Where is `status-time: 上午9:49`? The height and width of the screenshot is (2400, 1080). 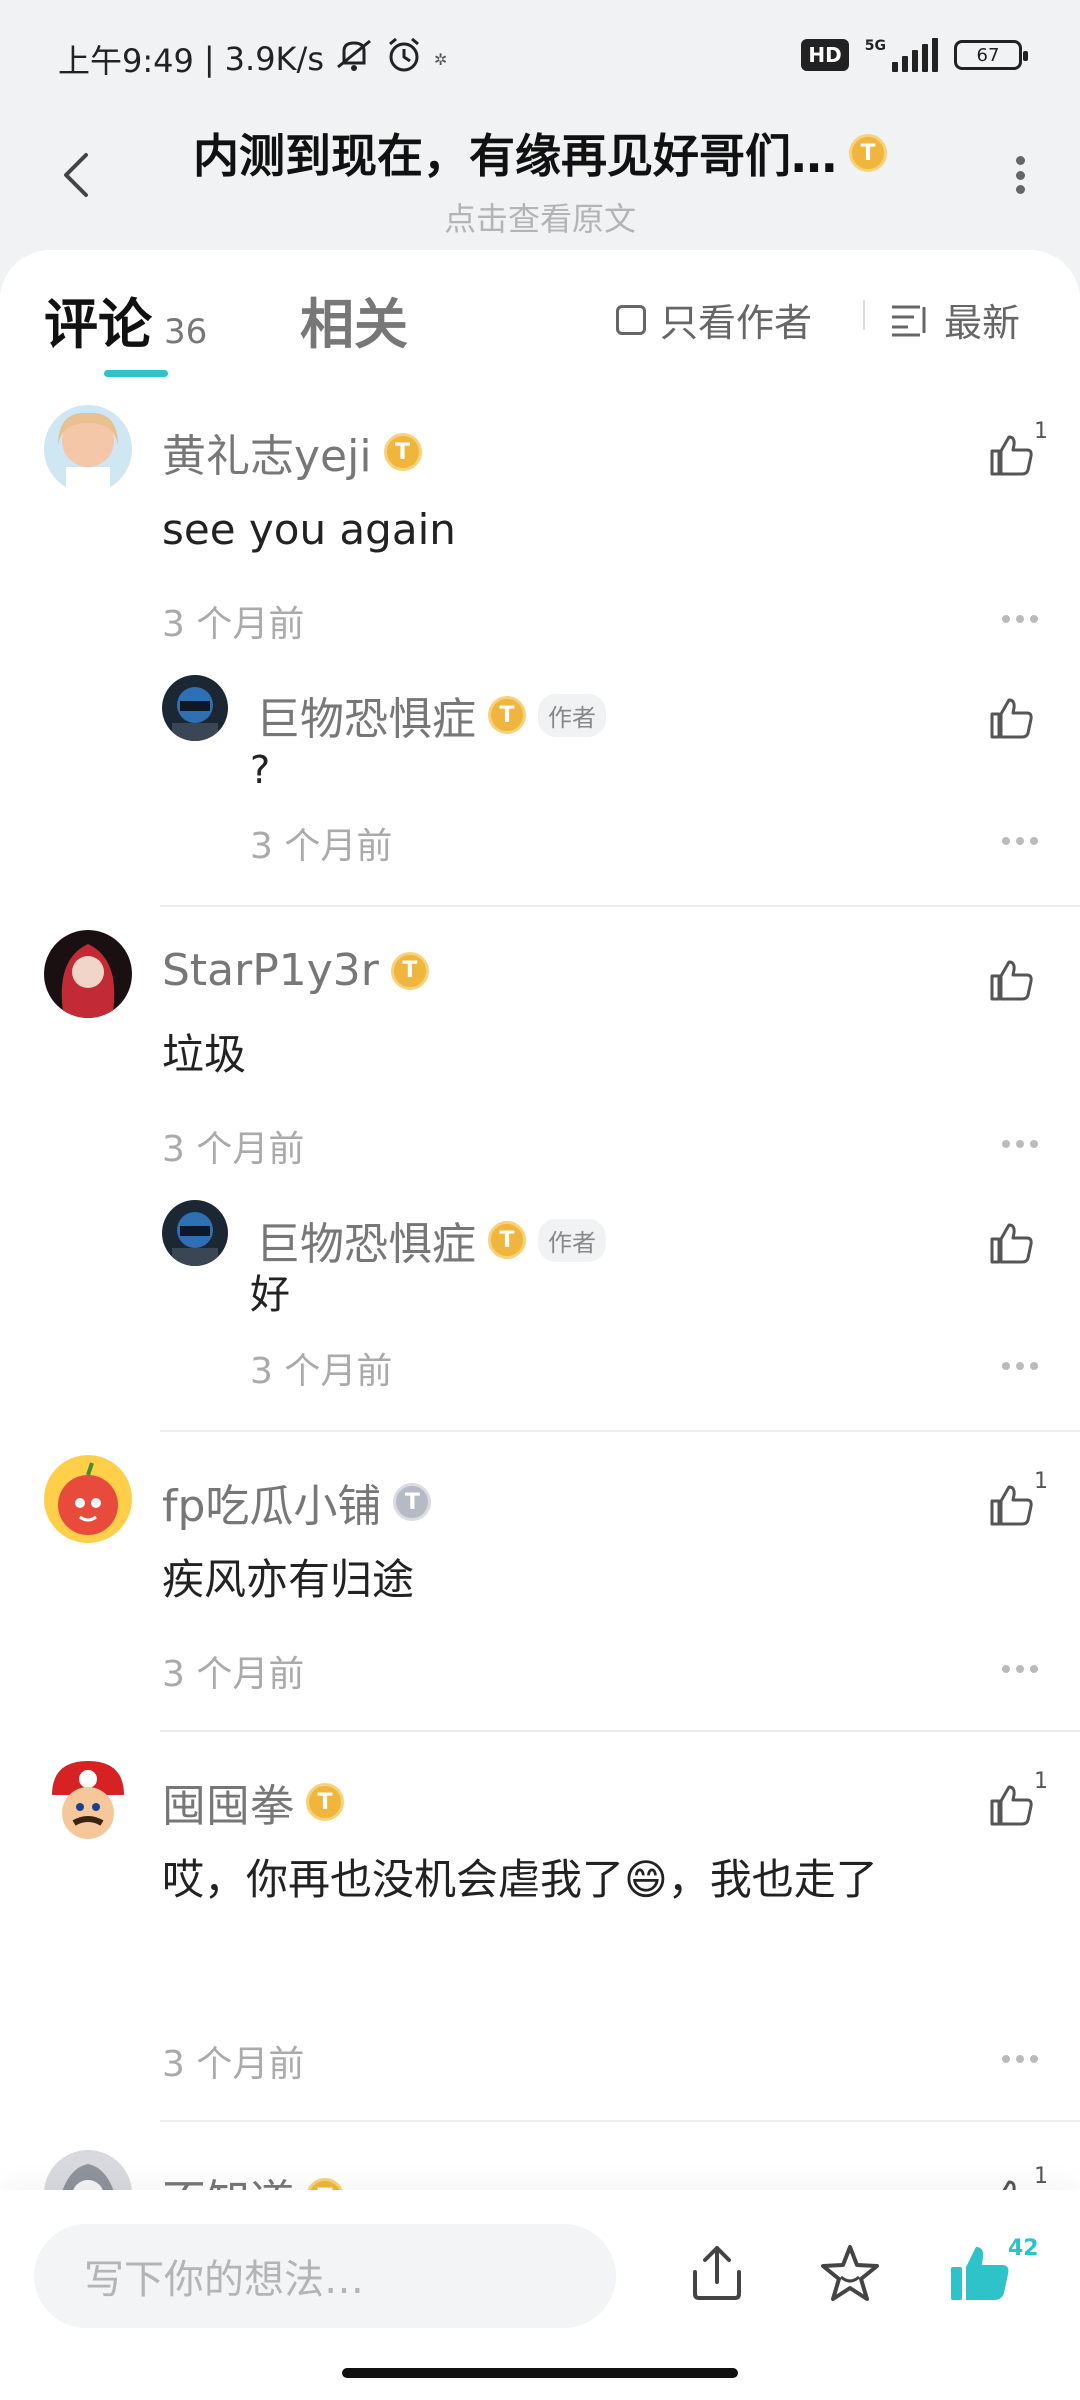 status-time: 上午9:49 is located at coordinates (126, 61).